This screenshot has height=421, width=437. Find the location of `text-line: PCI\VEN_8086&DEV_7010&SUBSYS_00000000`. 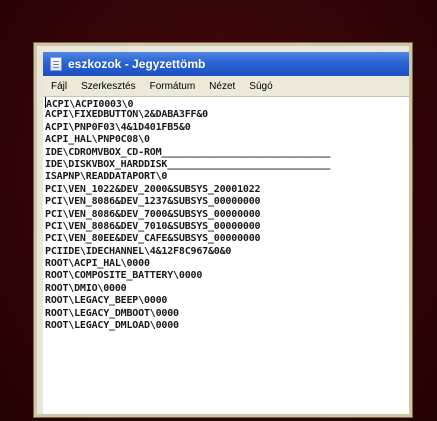

text-line: PCI\VEN_8086&DEV_7010&SUBSYS_00000000 is located at coordinates (153, 226).